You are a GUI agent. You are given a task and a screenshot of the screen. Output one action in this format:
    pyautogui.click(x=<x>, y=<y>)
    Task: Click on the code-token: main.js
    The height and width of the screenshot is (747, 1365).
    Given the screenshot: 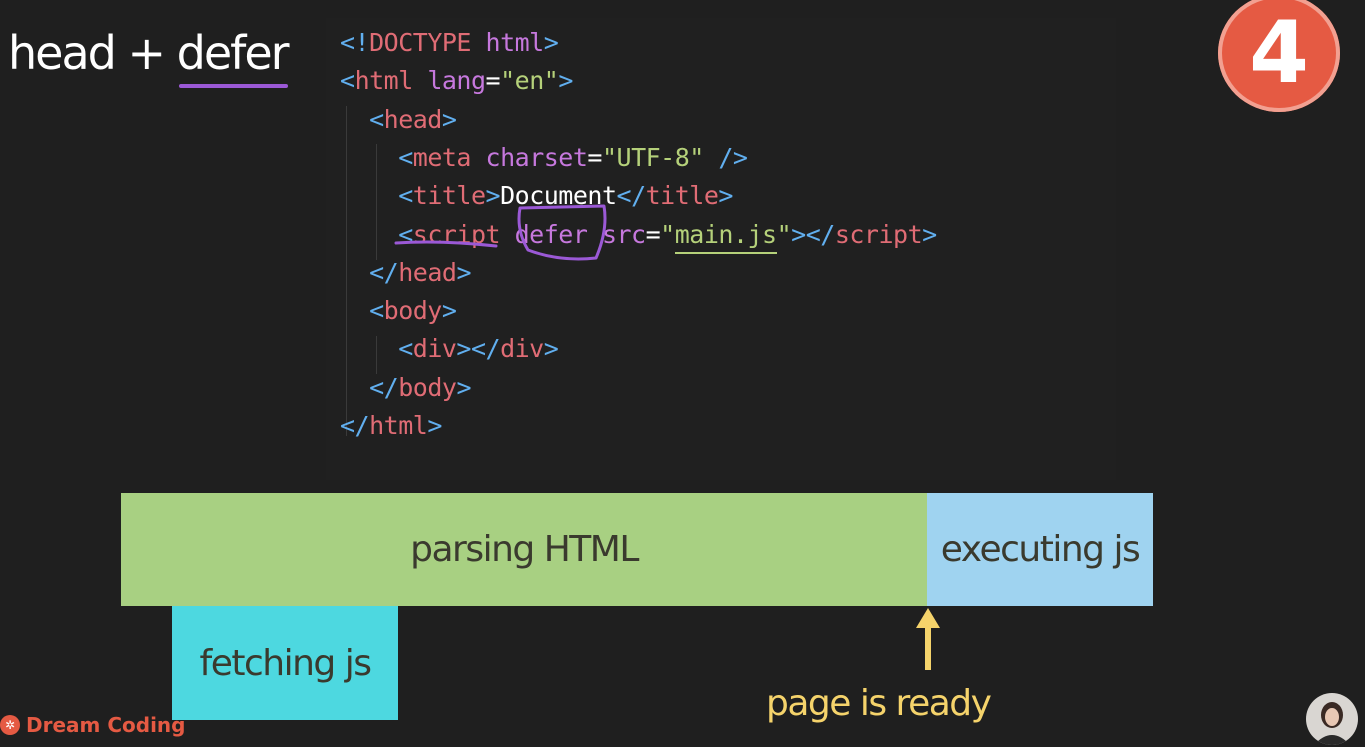 What is the action you would take?
    pyautogui.click(x=725, y=234)
    